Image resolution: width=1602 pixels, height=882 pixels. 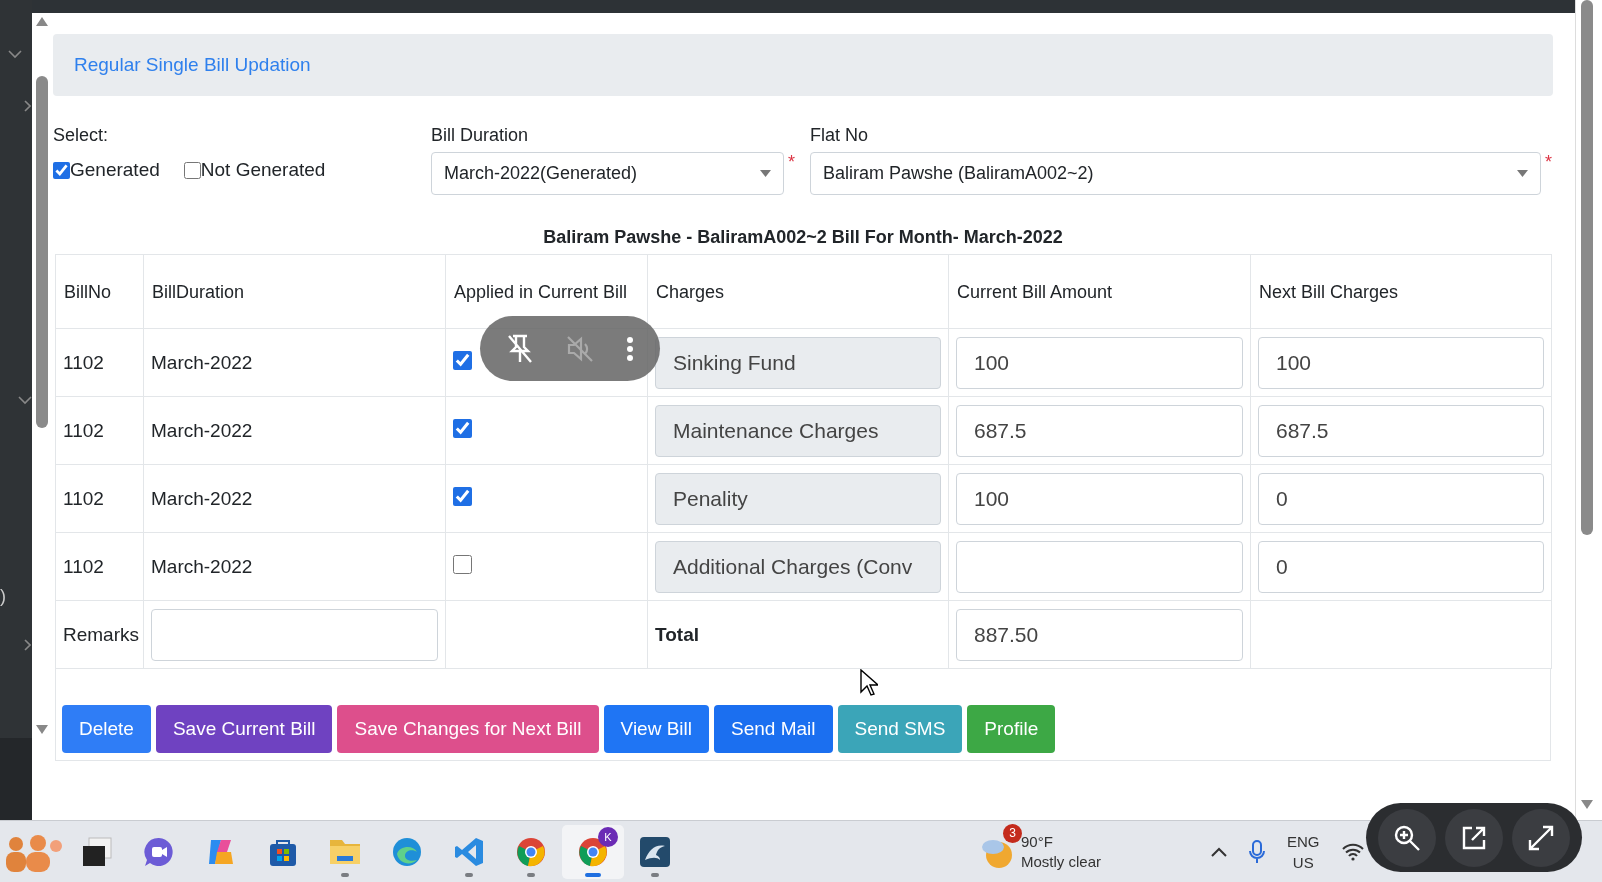 I want to click on table-cell: Remarks, so click(x=99, y=634).